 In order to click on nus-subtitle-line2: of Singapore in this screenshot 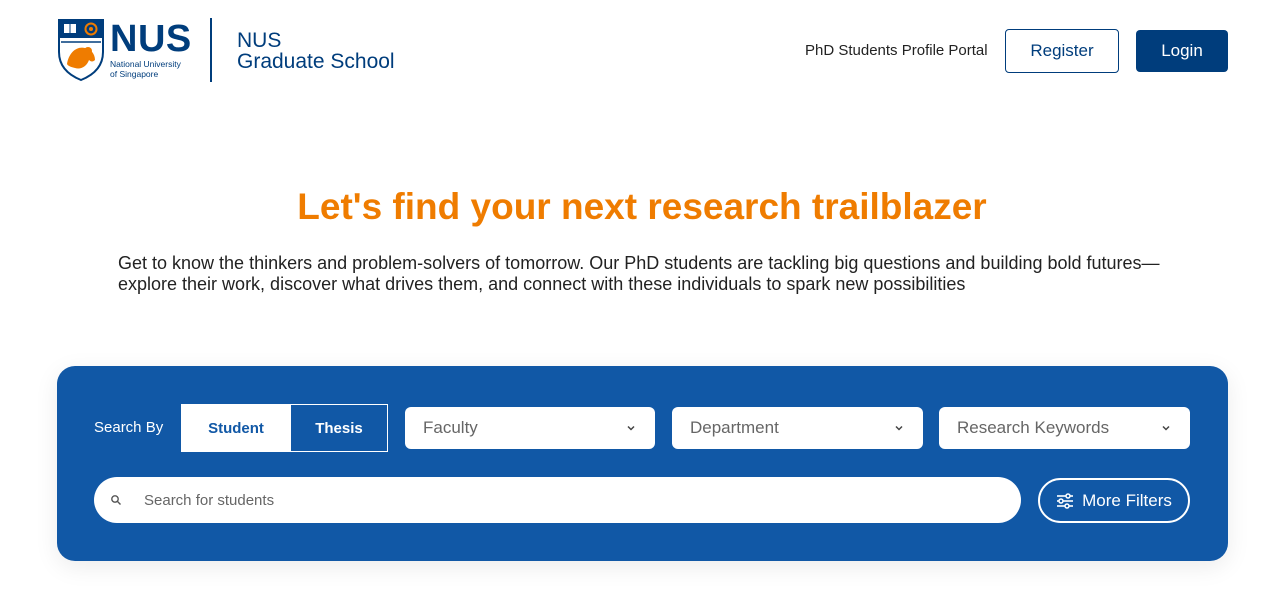, I will do `click(134, 74)`.